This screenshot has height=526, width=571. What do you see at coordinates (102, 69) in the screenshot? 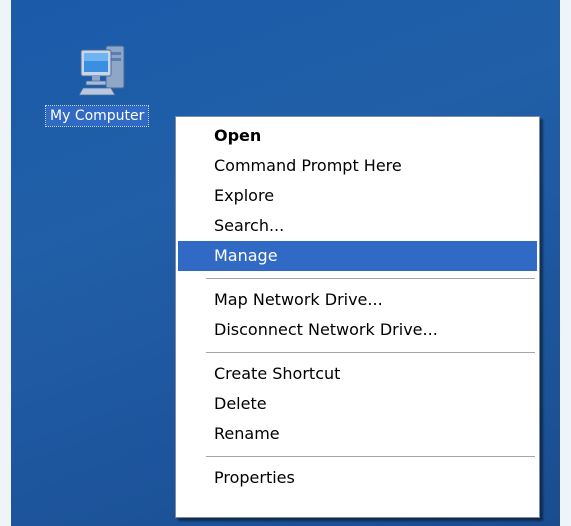
I see `computer-icon` at bounding box center [102, 69].